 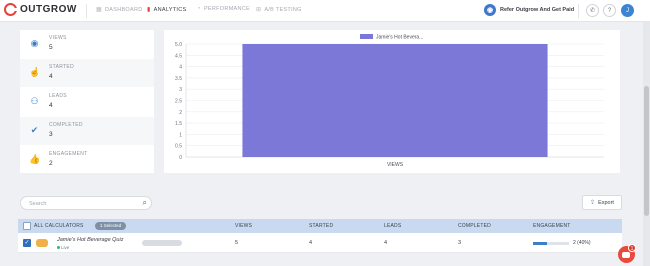 I want to click on nav-performance-label: PERFORMANCE, so click(x=227, y=9).